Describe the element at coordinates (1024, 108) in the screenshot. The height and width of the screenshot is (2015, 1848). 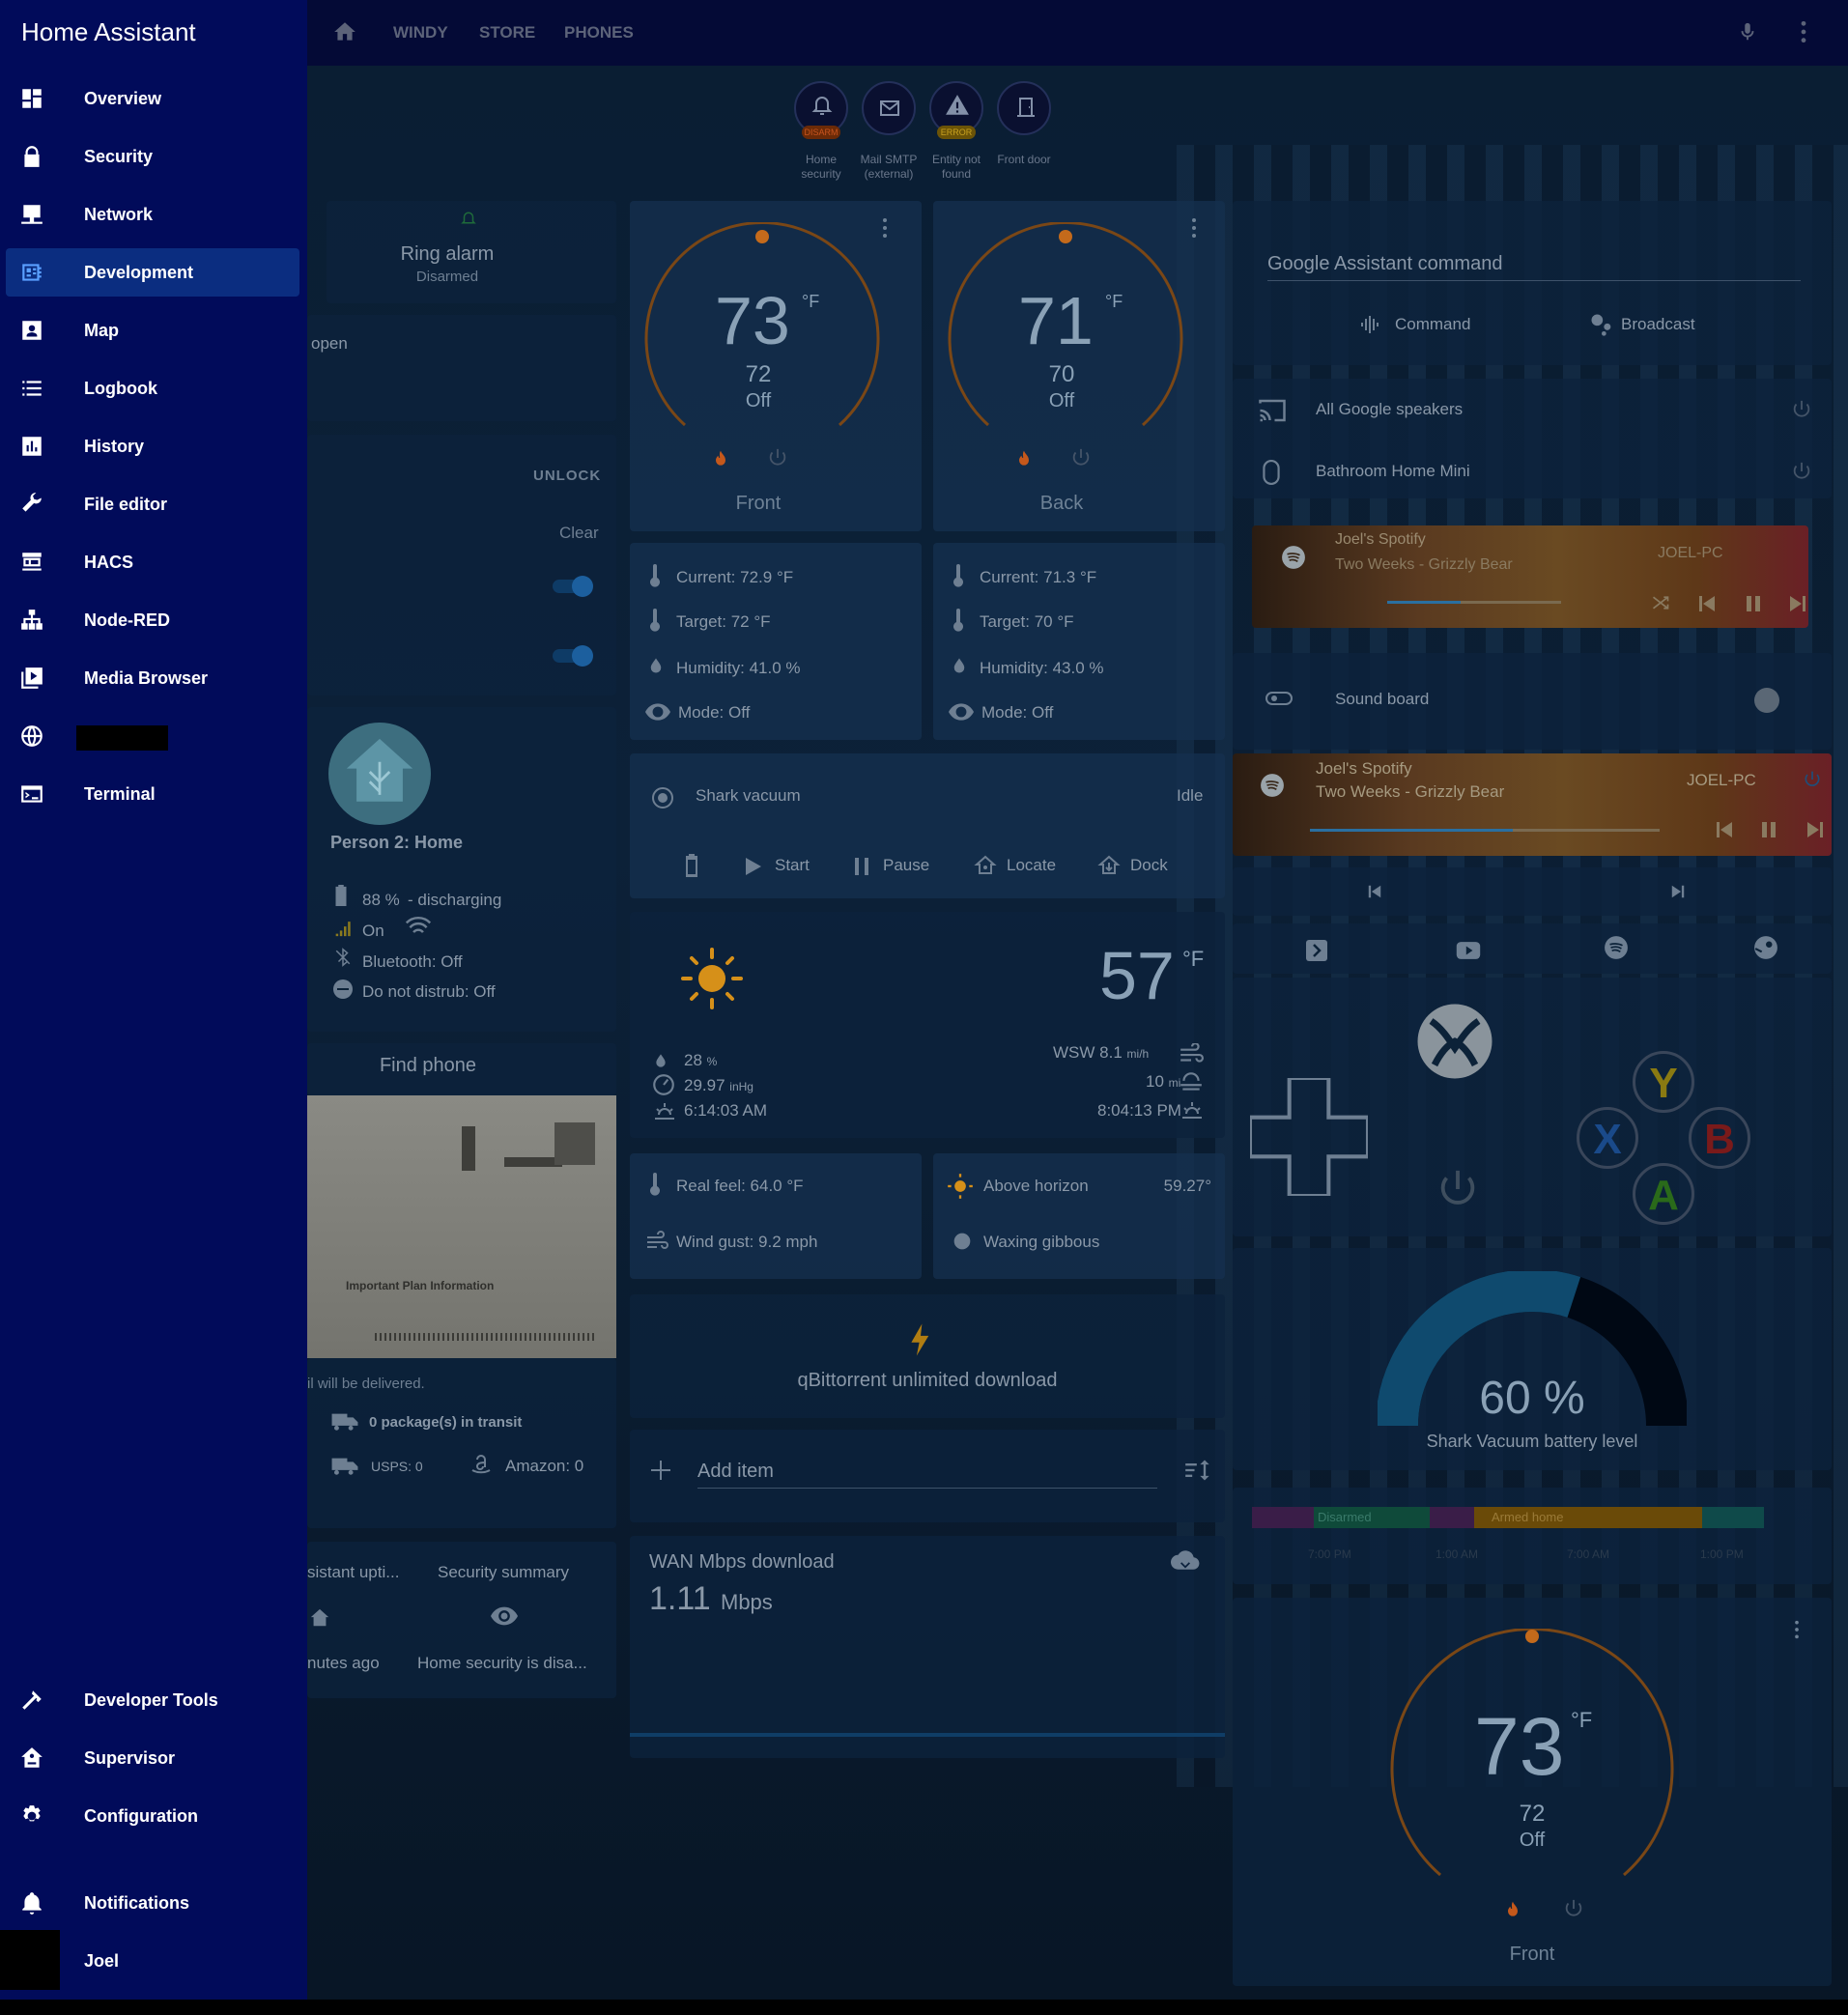
I see `badge-front-door` at that location.